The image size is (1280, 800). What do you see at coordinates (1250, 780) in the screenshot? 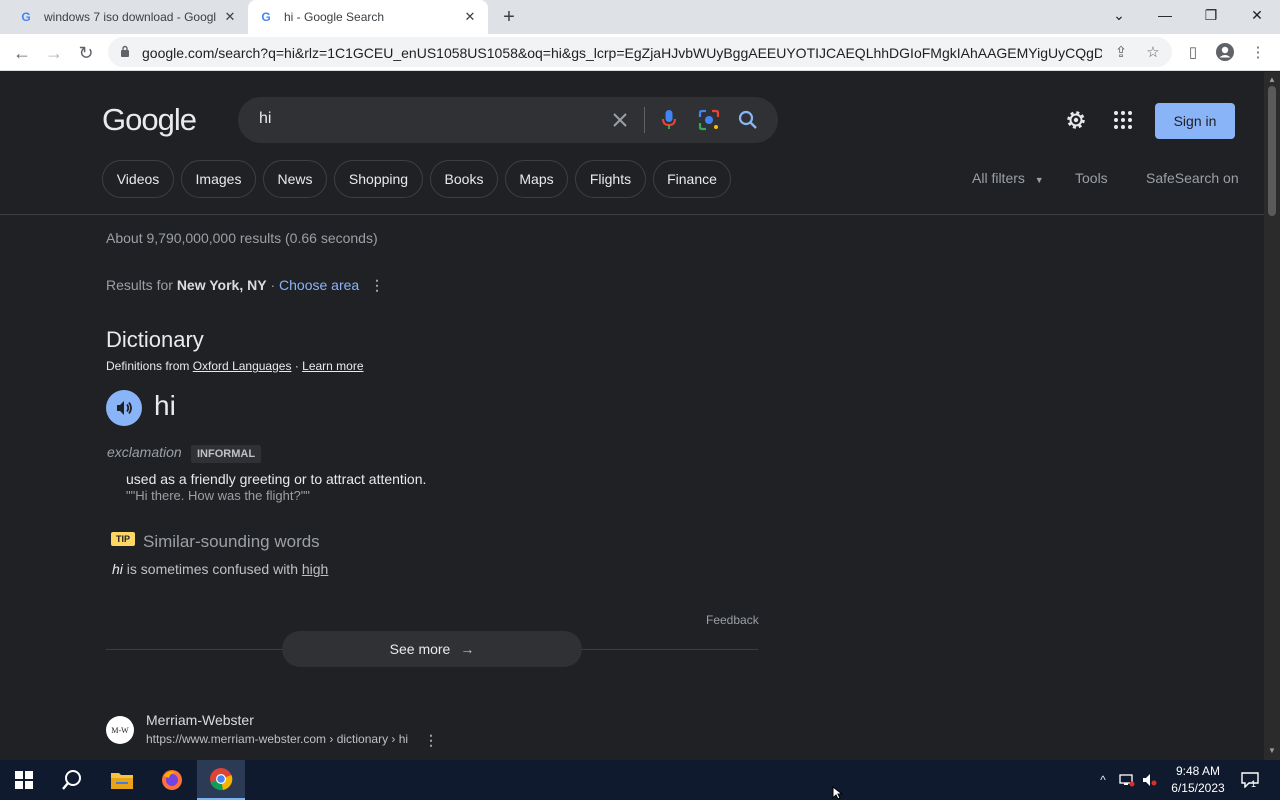
I see `action-center-icon: 1` at bounding box center [1250, 780].